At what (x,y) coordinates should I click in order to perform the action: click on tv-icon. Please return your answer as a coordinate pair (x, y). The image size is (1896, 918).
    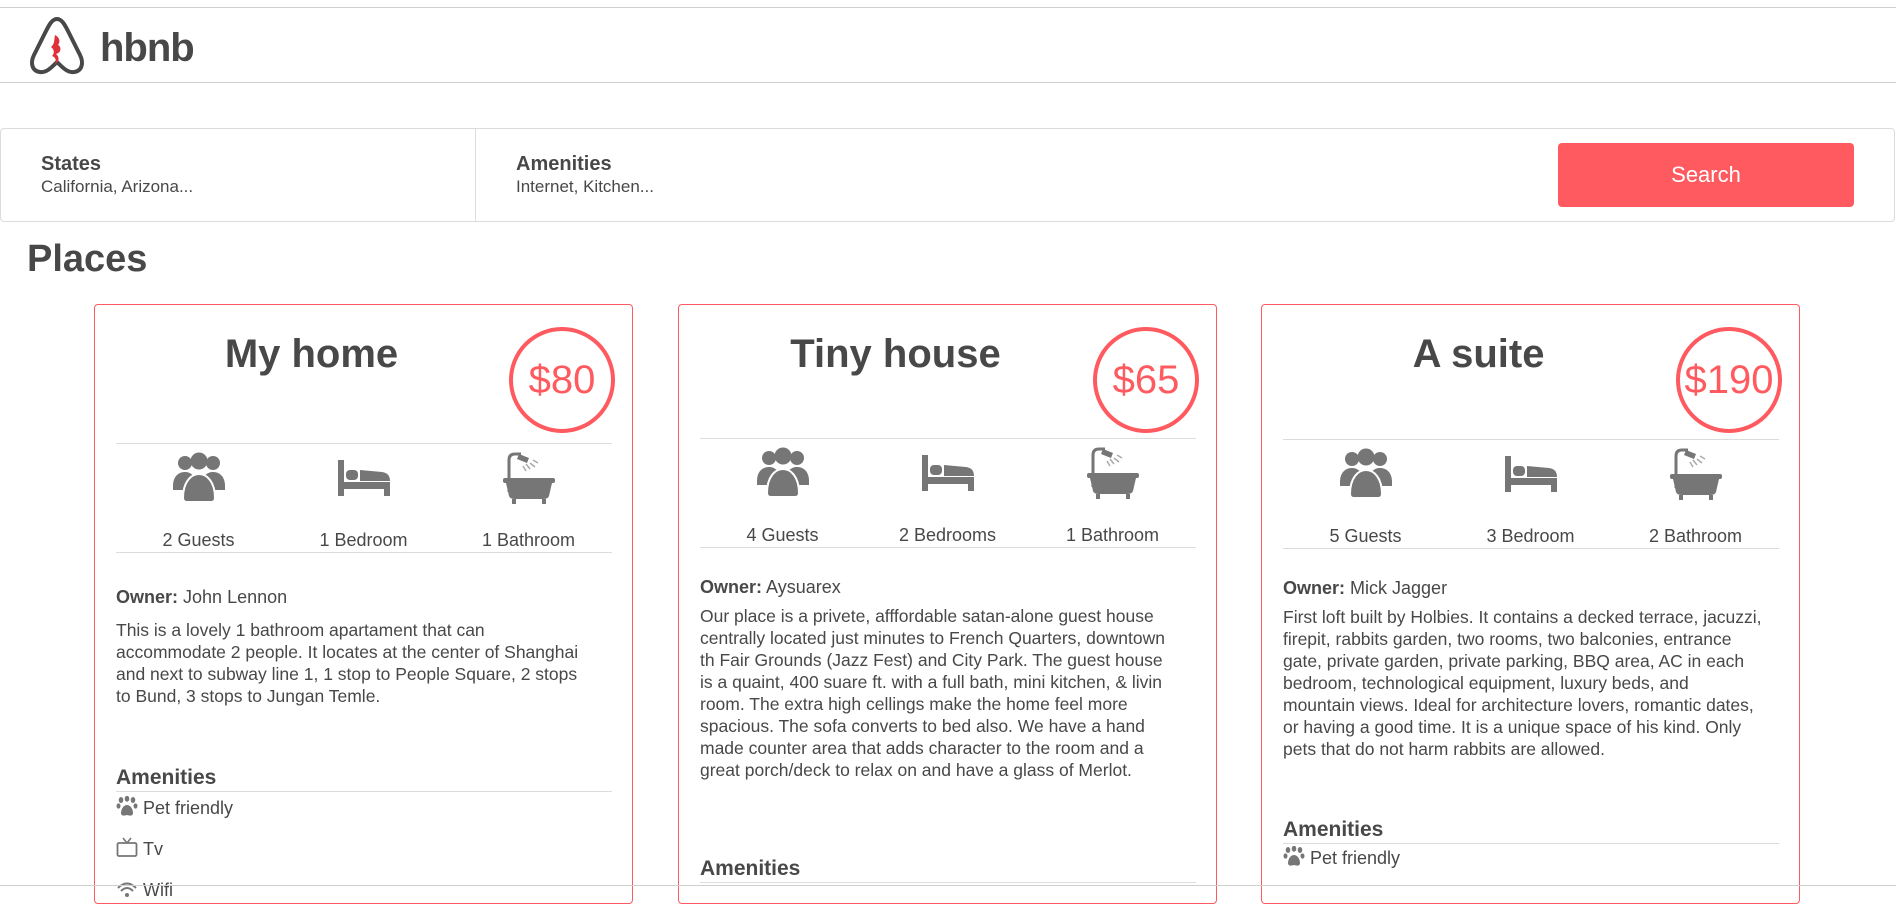
    Looking at the image, I should click on (127, 848).